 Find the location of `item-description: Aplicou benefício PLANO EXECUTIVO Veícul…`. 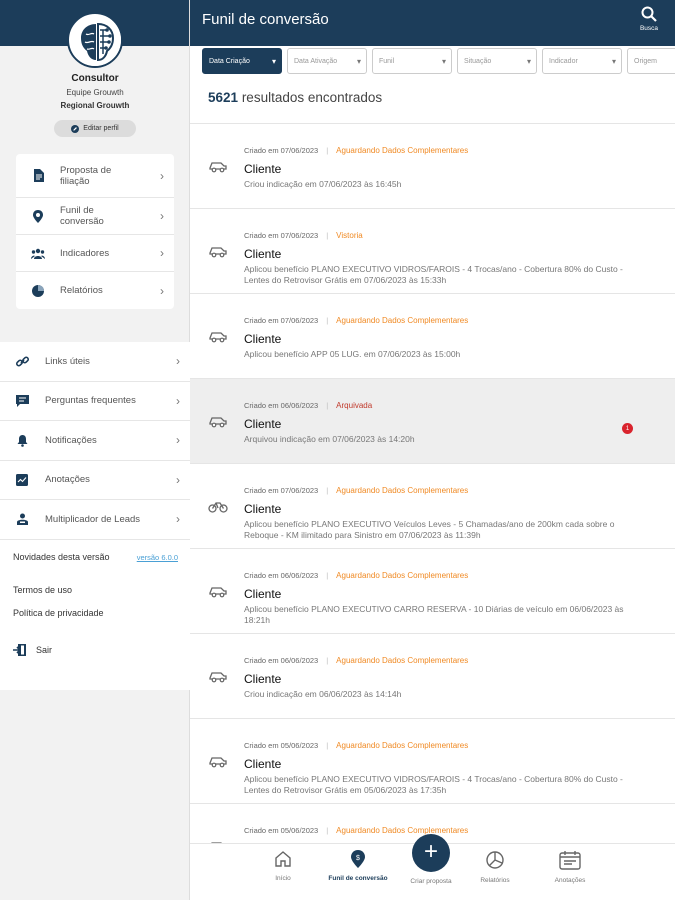

item-description: Aplicou benefício PLANO EXECUTIVO Veícul… is located at coordinates (429, 529).